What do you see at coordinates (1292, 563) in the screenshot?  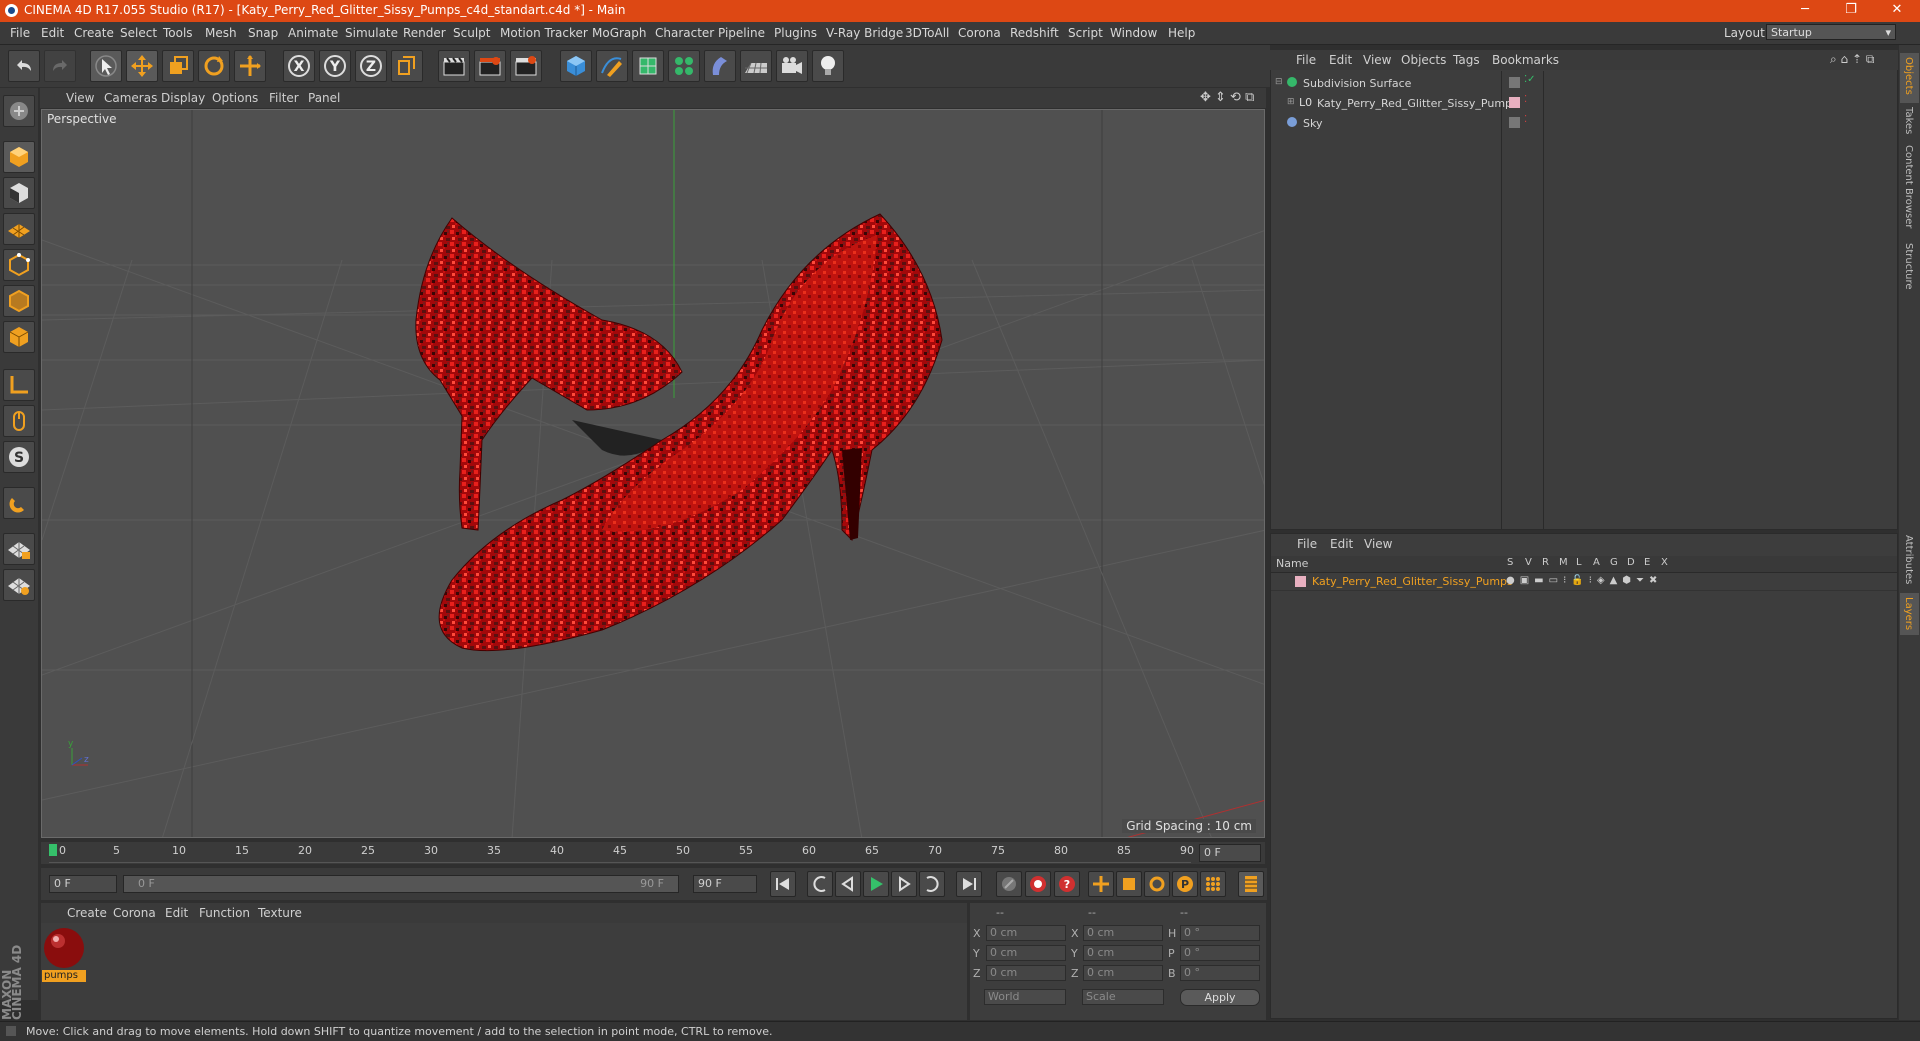 I see `layer-col-name: Name` at bounding box center [1292, 563].